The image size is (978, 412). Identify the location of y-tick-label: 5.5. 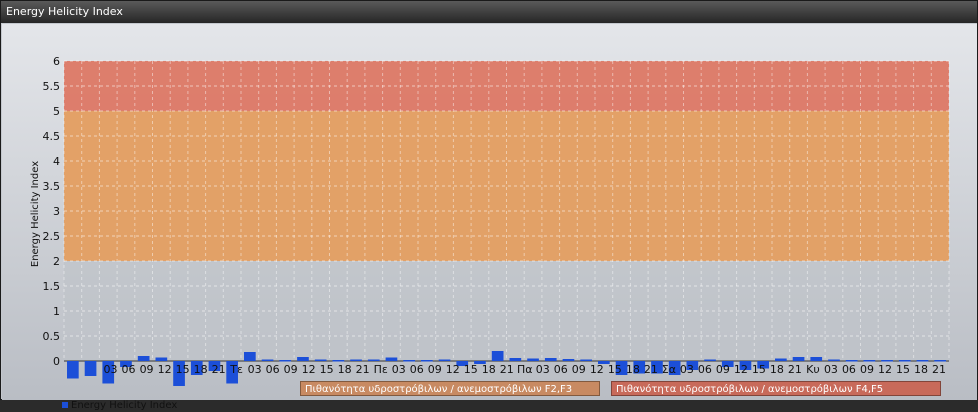
(52, 86).